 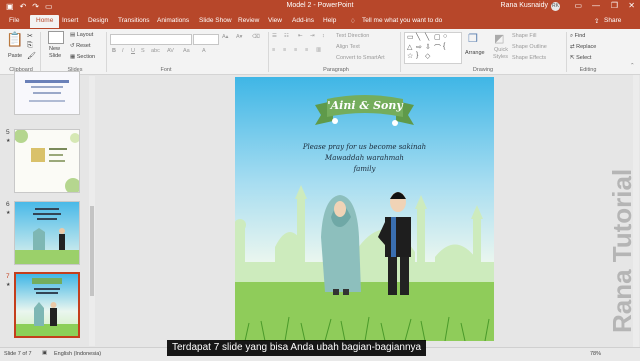 I want to click on shadow-icon: S, so click(x=143, y=51).